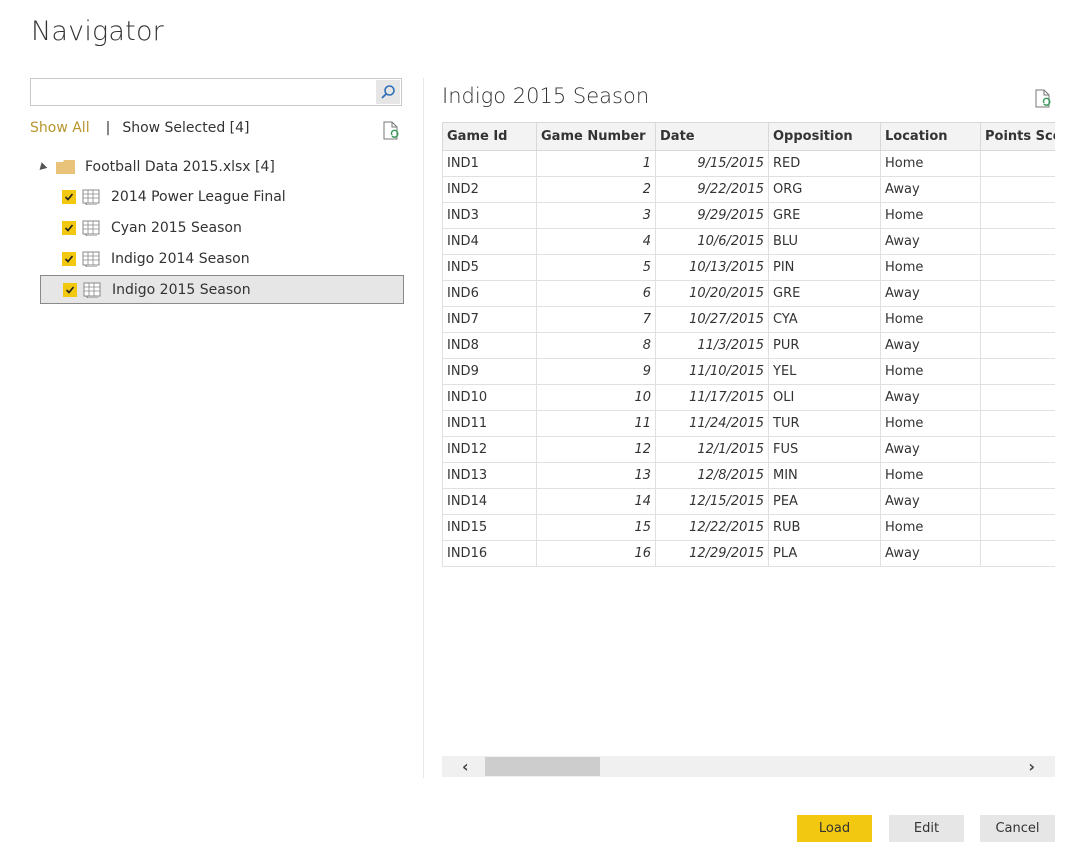  Describe the element at coordinates (596, 371) in the screenshot. I see `table-cell: 9` at that location.